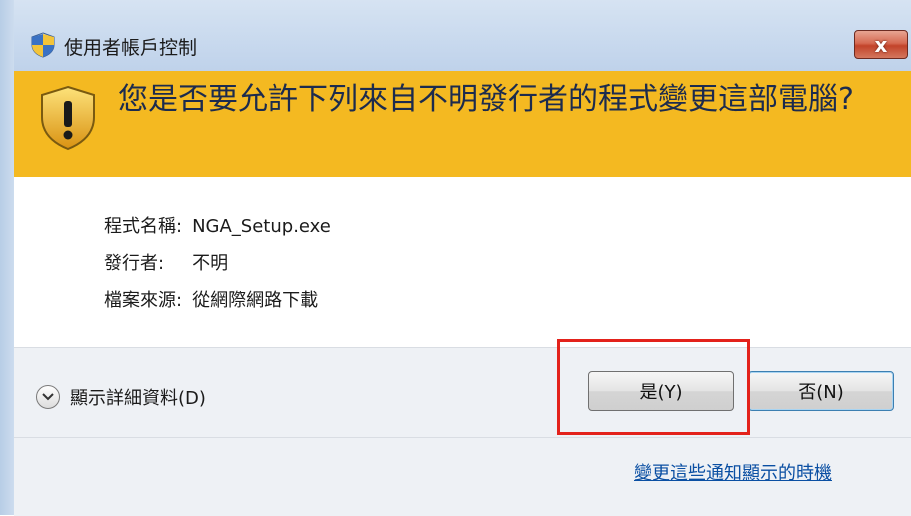 The image size is (911, 516). I want to click on publisher-label: 發行者:, so click(134, 263).